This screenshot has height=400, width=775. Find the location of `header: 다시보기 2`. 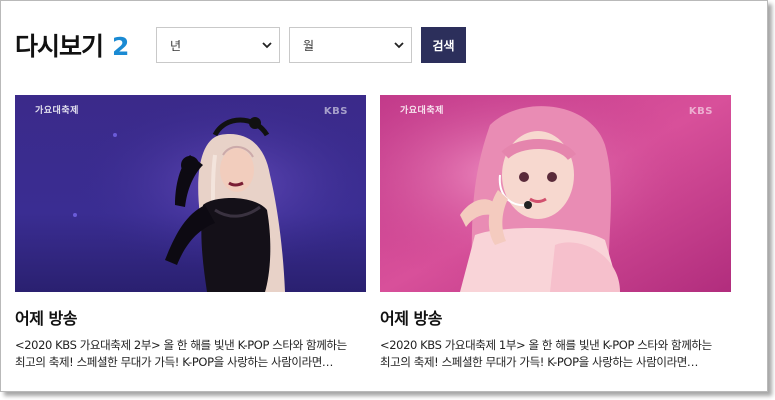

header: 다시보기 2 is located at coordinates (72, 45).